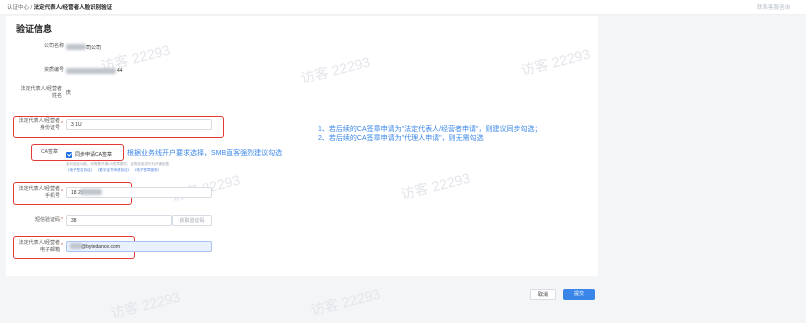  Describe the element at coordinates (53, 46) in the screenshot. I see `company-label: 公司名称` at that location.